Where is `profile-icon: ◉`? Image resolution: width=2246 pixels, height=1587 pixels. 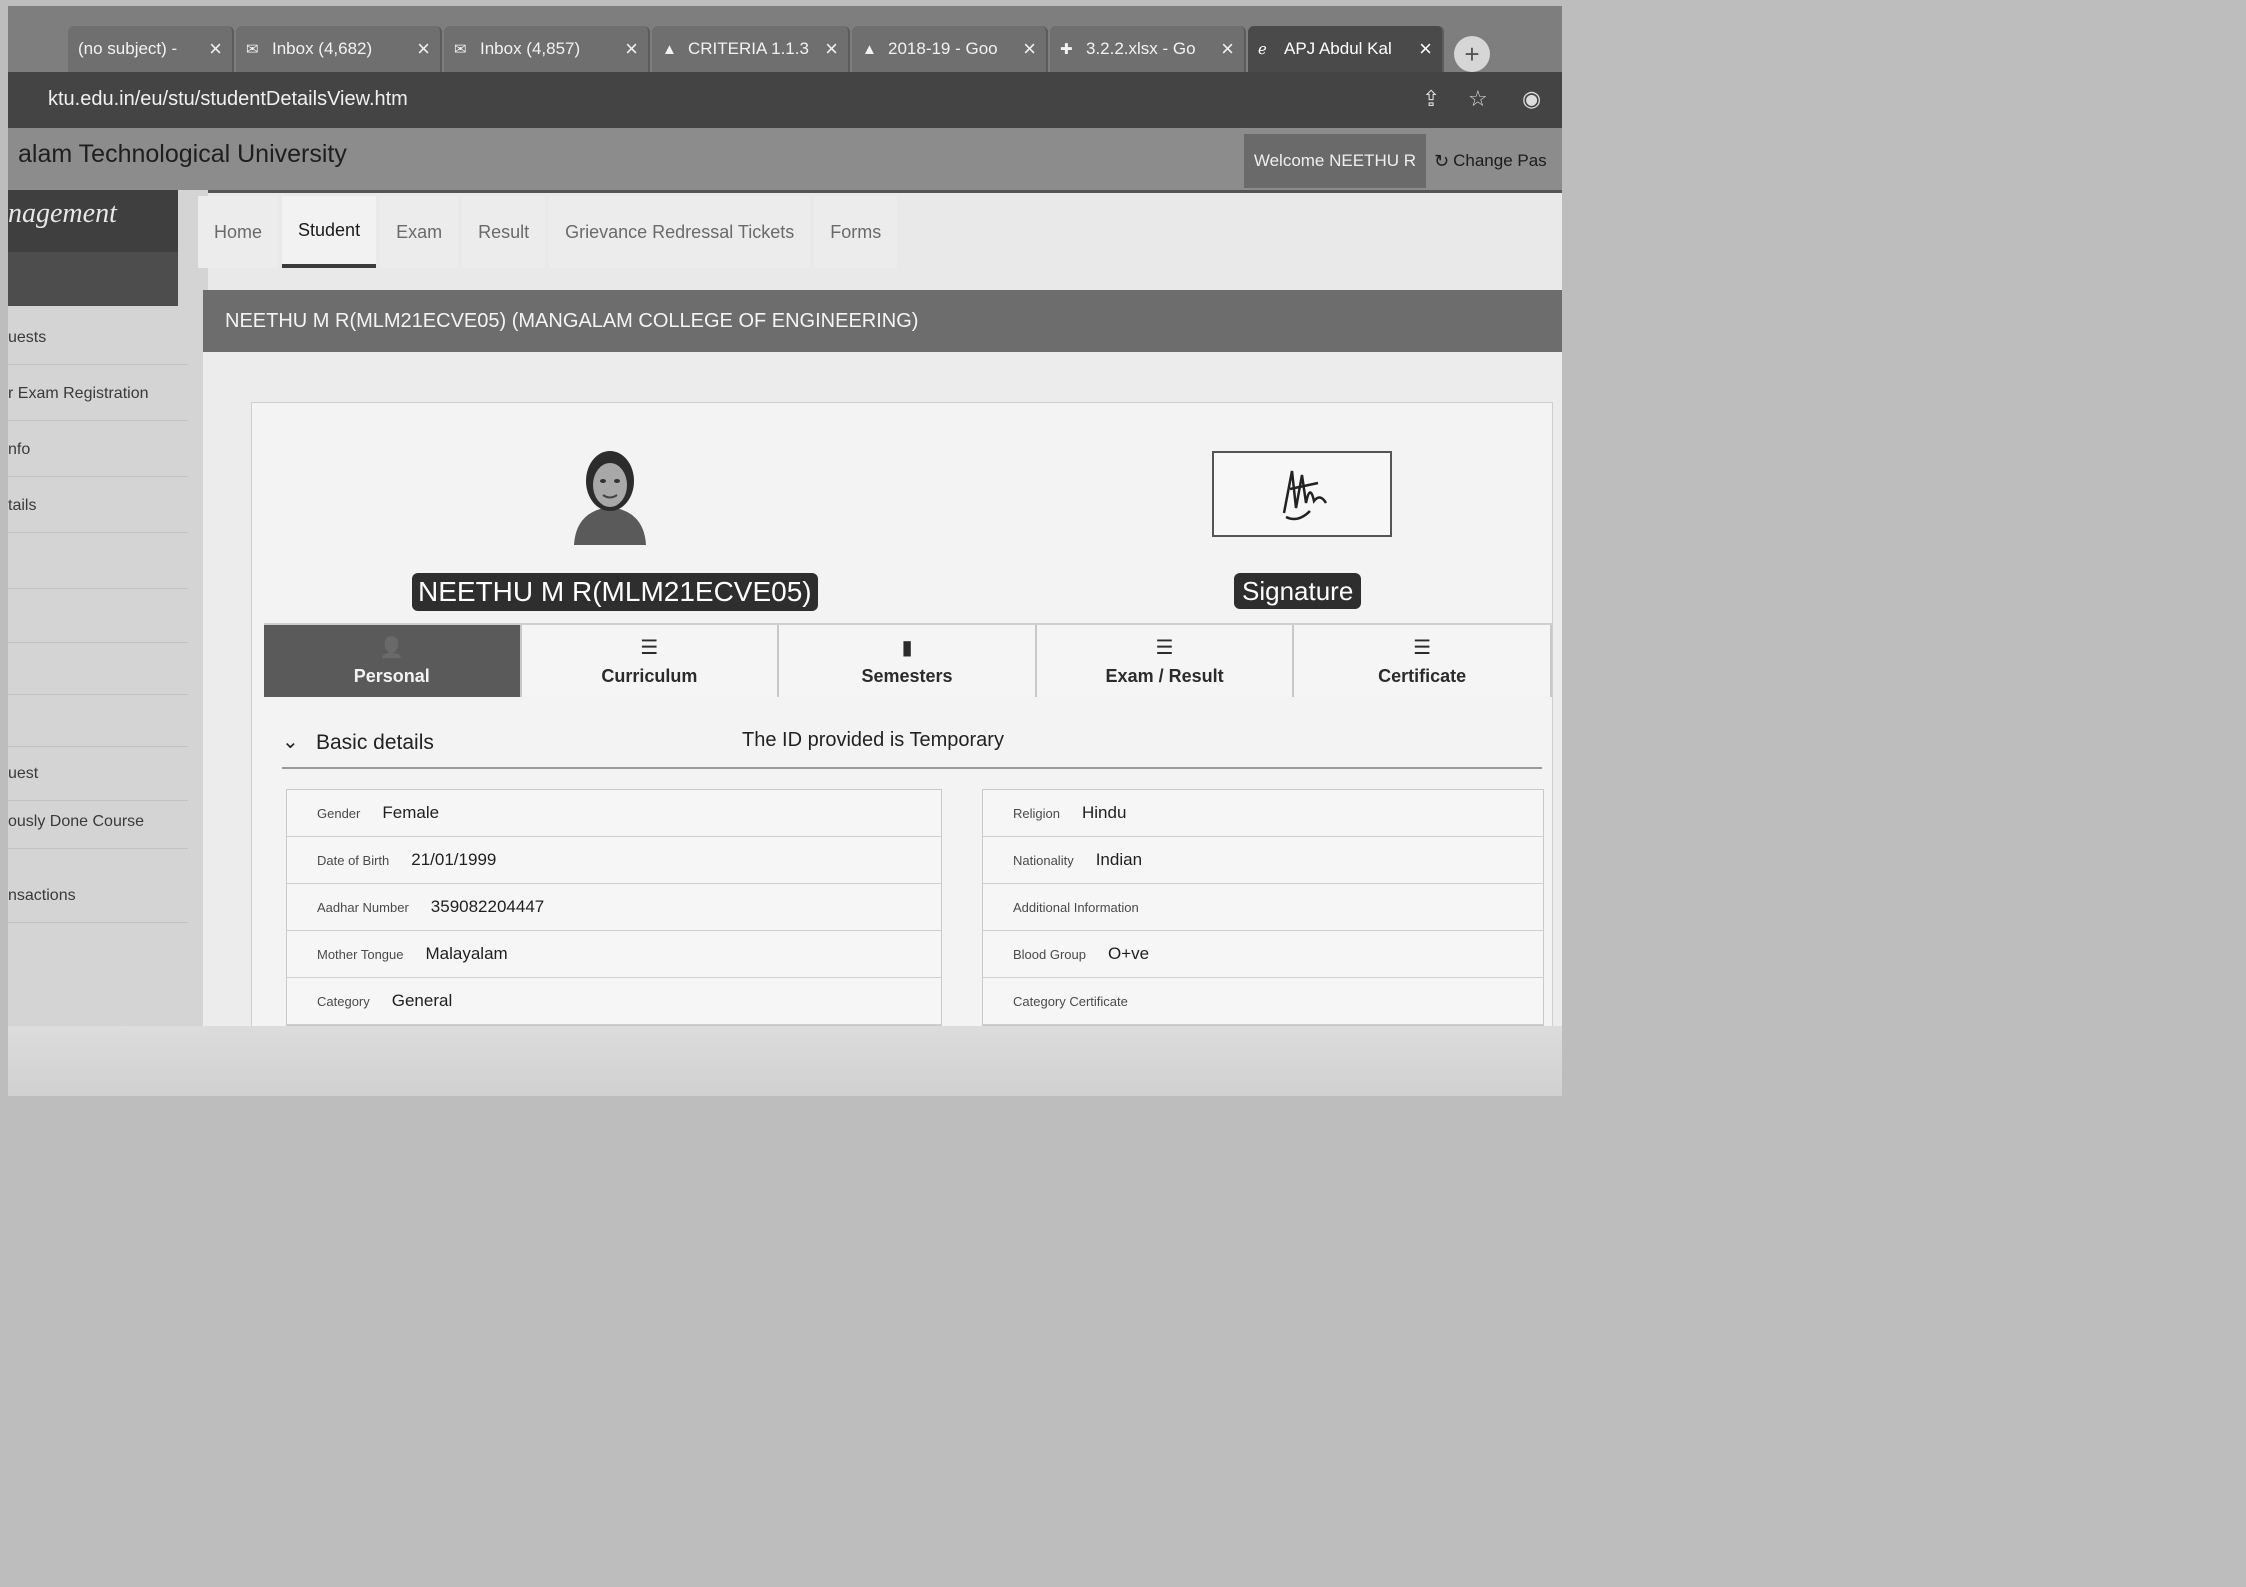
profile-icon: ◉ is located at coordinates (1531, 99).